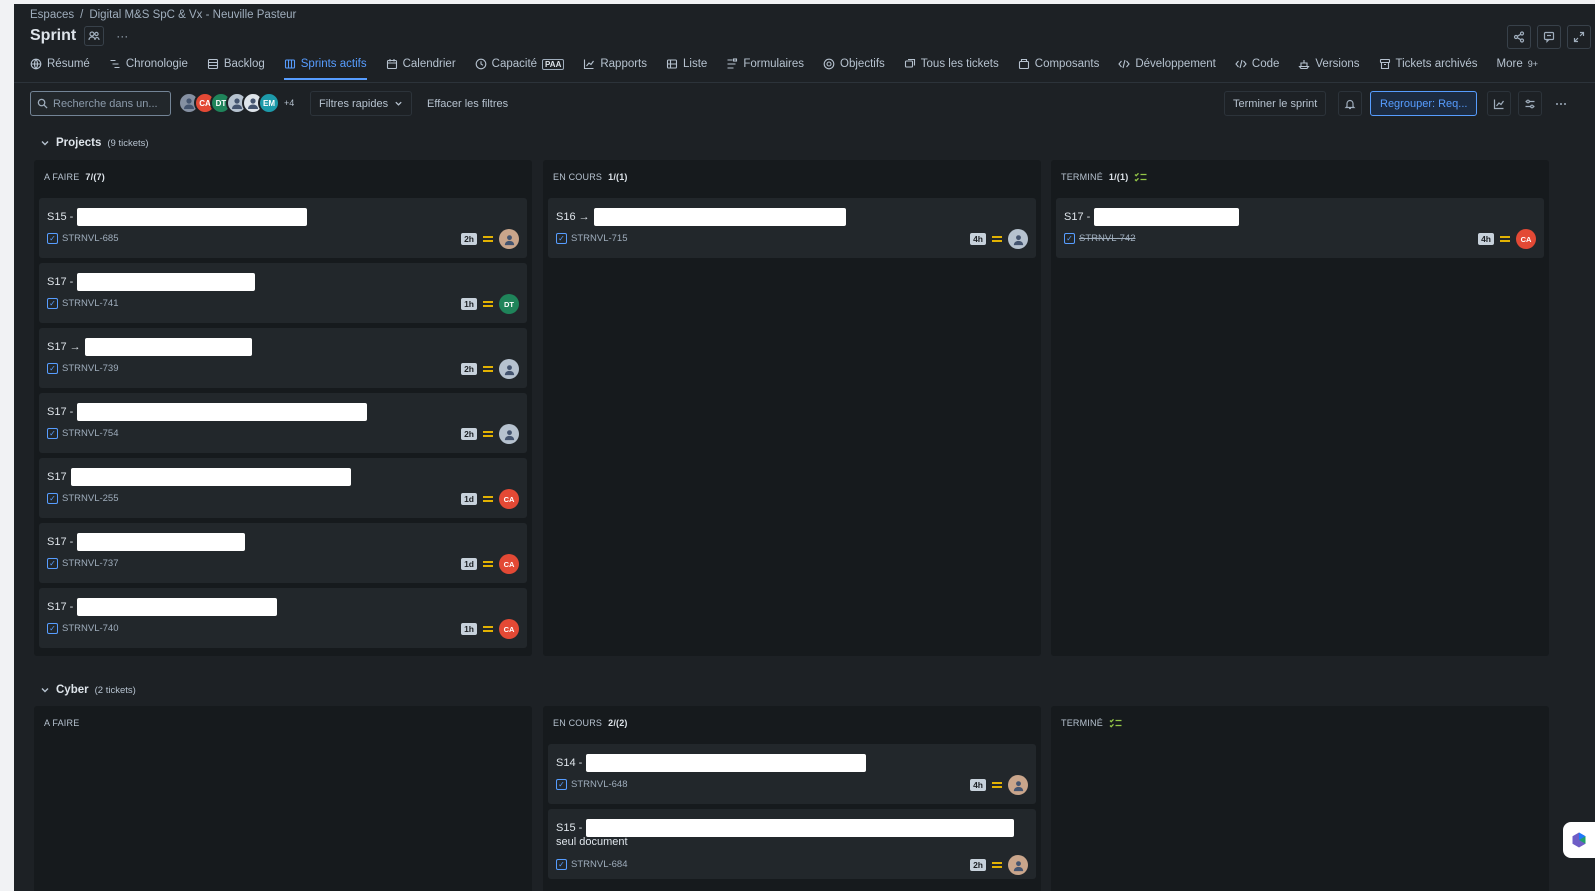 Image resolution: width=1595 pixels, height=891 pixels. I want to click on tab-liste: Liste, so click(691, 64).